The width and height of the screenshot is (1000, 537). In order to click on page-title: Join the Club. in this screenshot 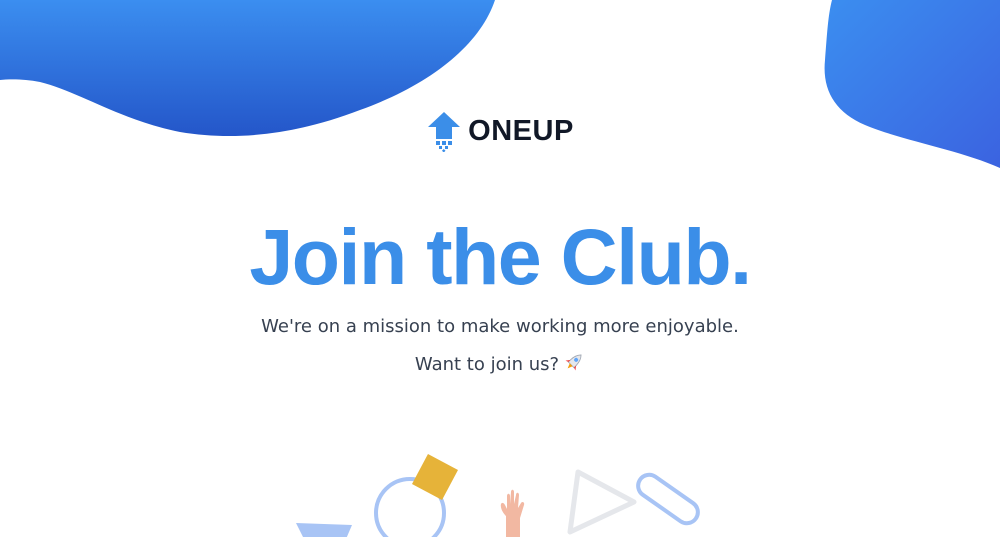, I will do `click(500, 256)`.